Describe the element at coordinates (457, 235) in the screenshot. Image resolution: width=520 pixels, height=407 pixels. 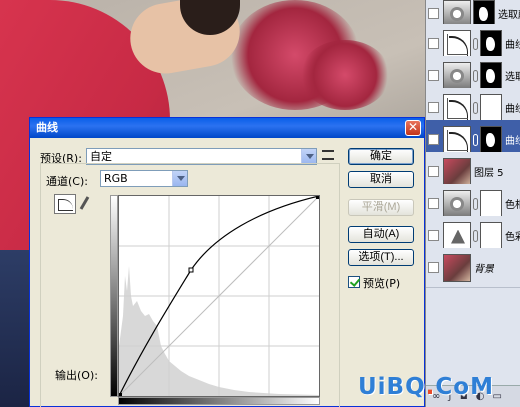
I see `color-balance-thumbnail` at that location.